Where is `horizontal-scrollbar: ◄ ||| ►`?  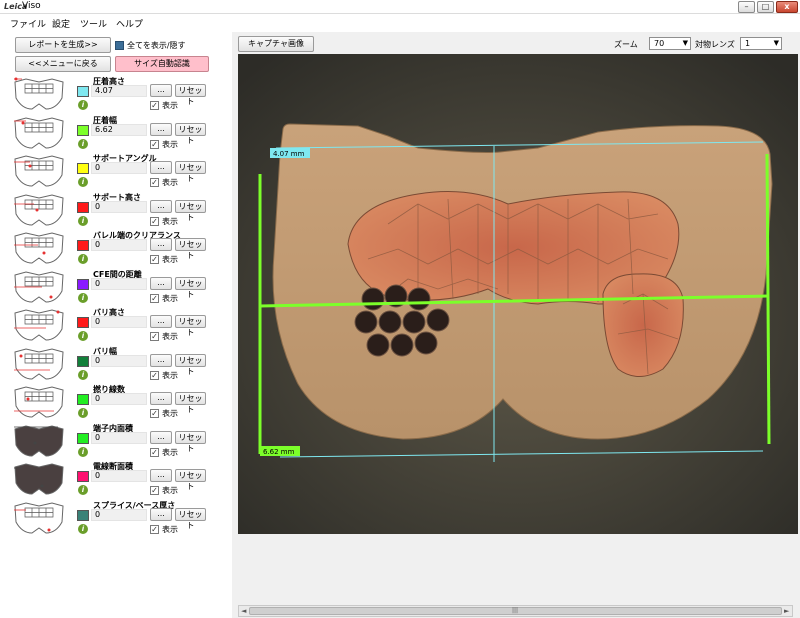
horizontal-scrollbar: ◄ ||| ► is located at coordinates (515, 611).